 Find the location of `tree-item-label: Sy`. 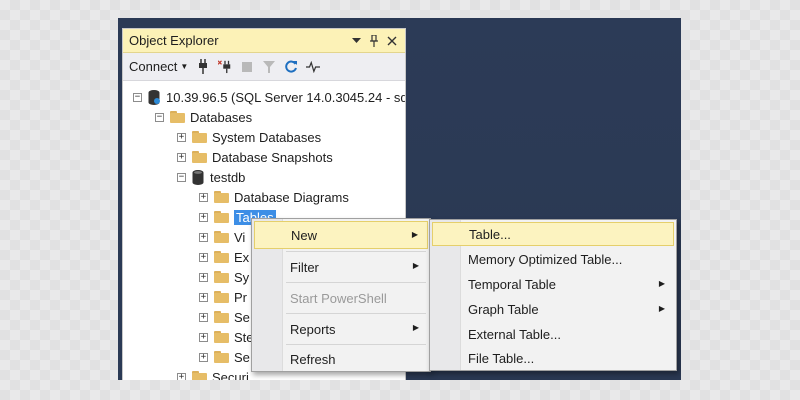

tree-item-label: Sy is located at coordinates (242, 277).